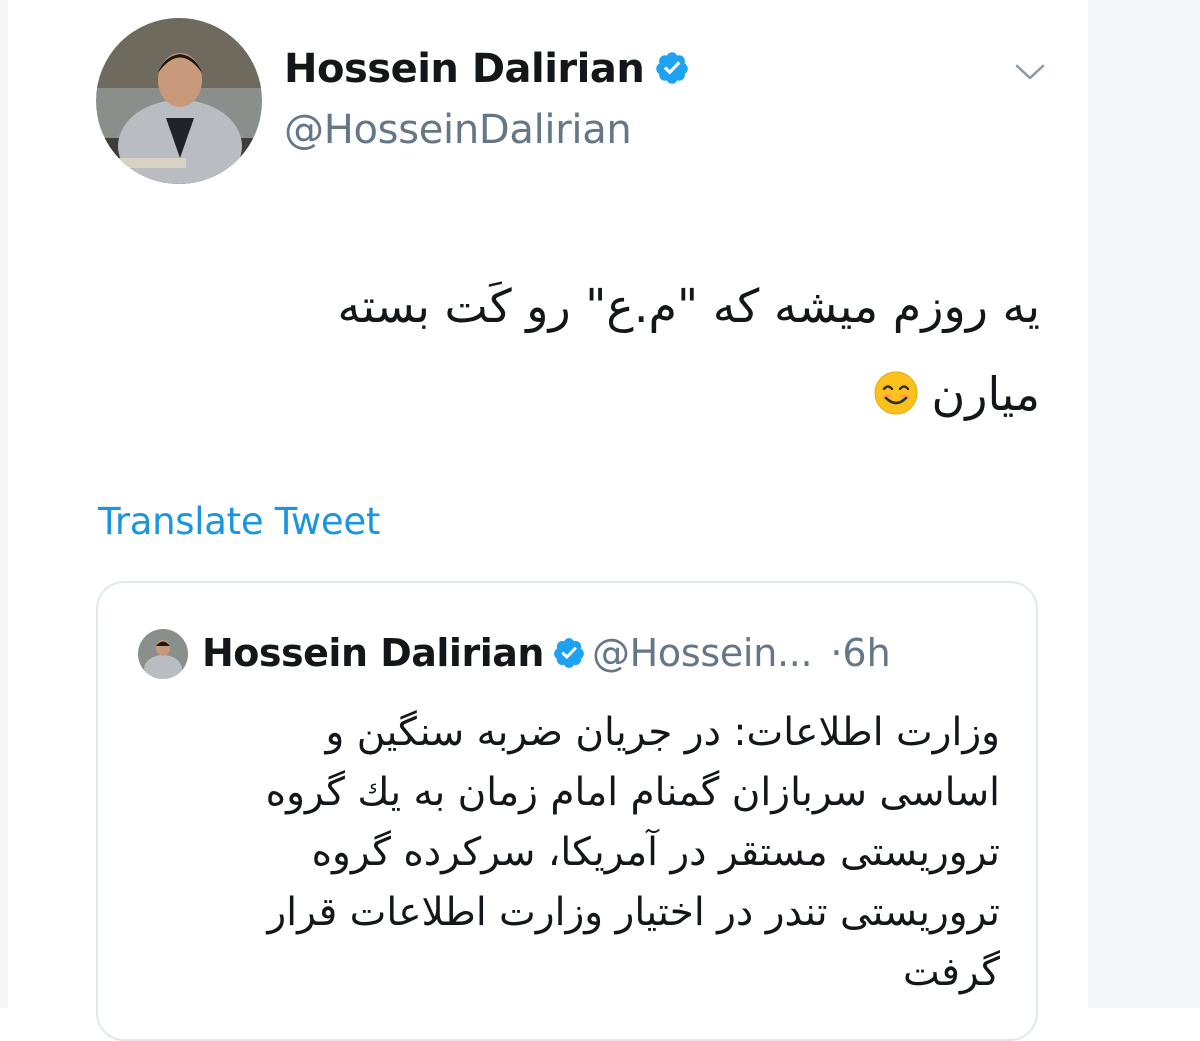 The height and width of the screenshot is (1041, 1200). Describe the element at coordinates (896, 400) in the screenshot. I see `smiling-face-icon` at that location.